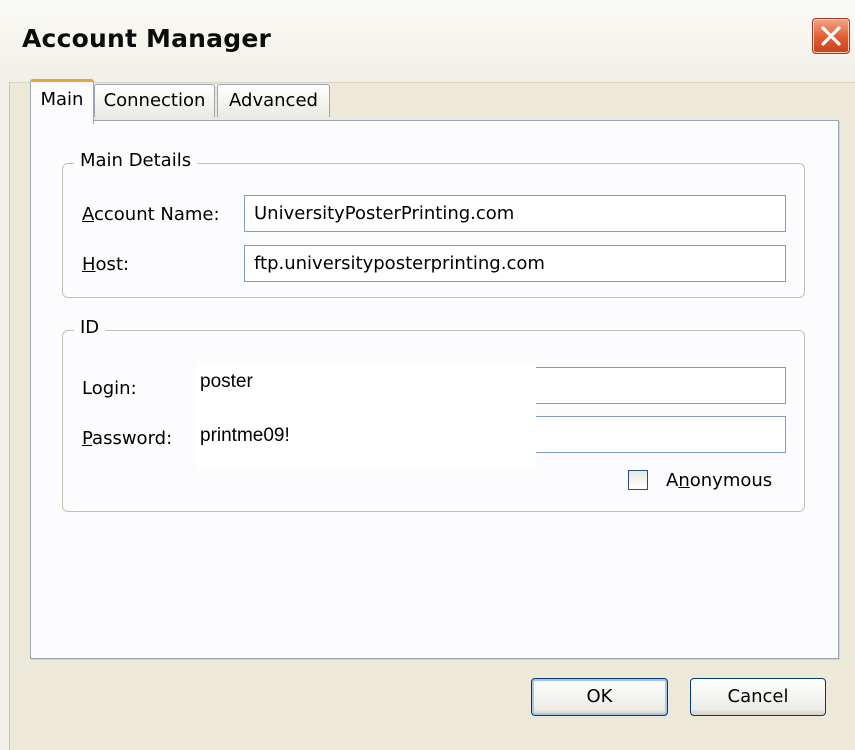  I want to click on tab-main: Main, so click(62, 101).